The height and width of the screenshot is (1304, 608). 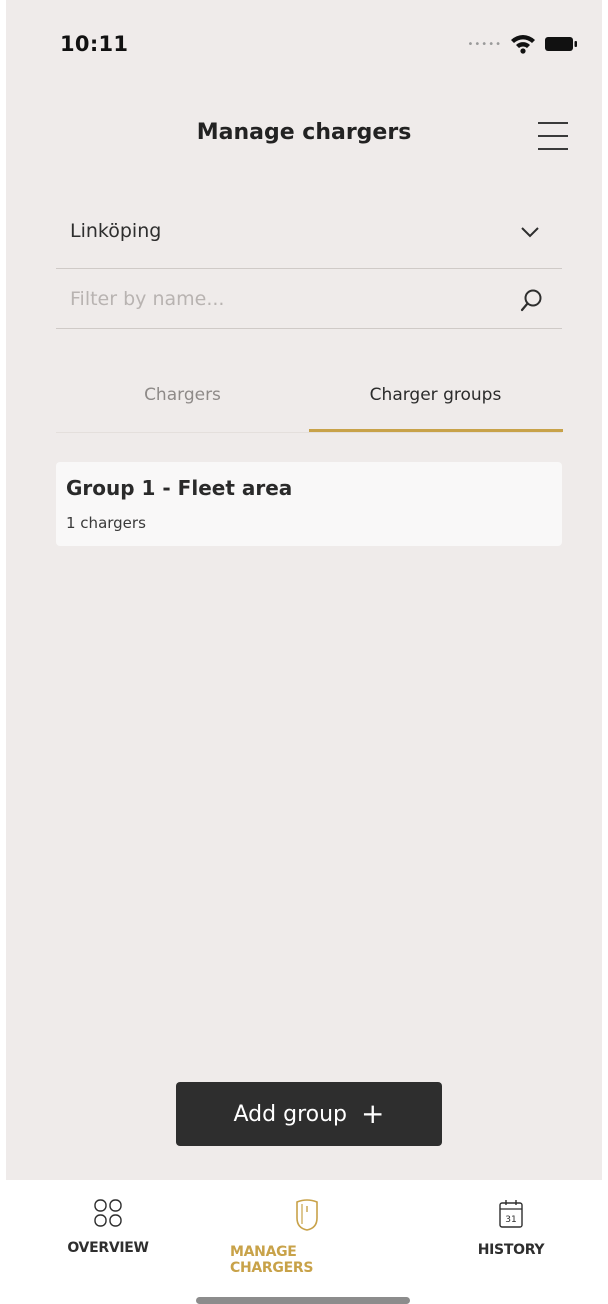 What do you see at coordinates (307, 1237) in the screenshot?
I see `nav-item-manage-chargers: MANAGE CHARGERS` at bounding box center [307, 1237].